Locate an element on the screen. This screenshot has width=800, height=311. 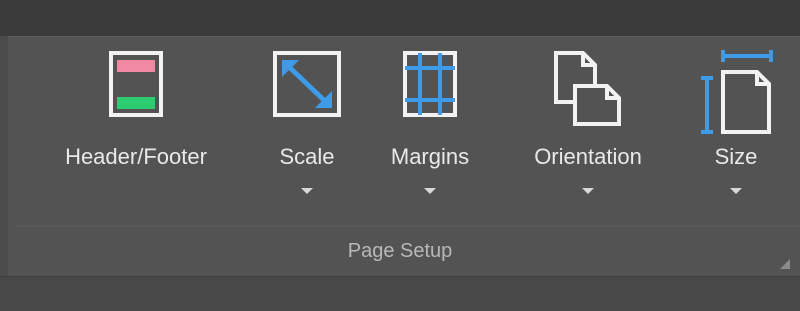
margins-label: Margins is located at coordinates (430, 156).